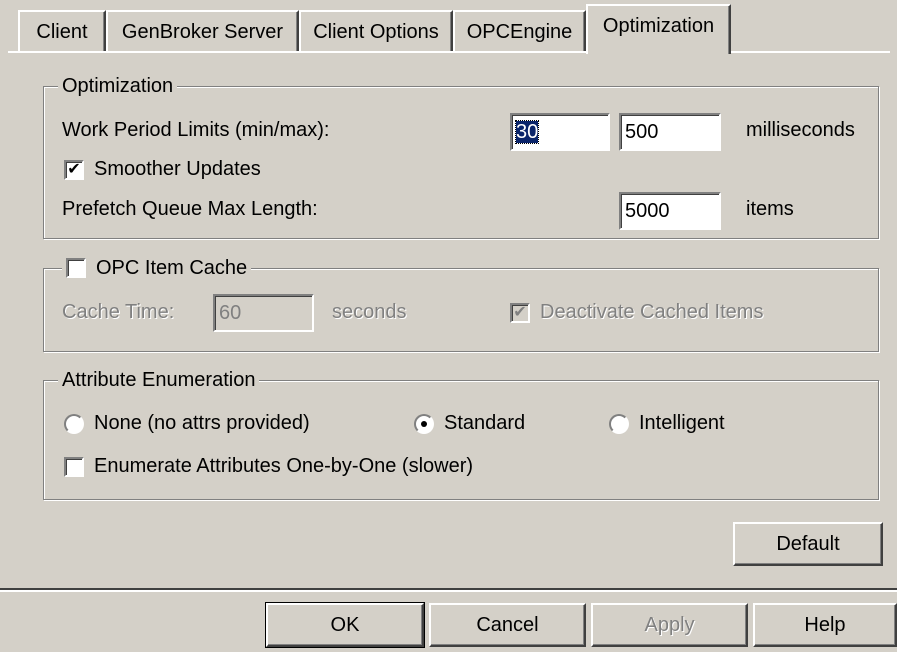  I want to click on tab-label: Optimization, so click(658, 25).